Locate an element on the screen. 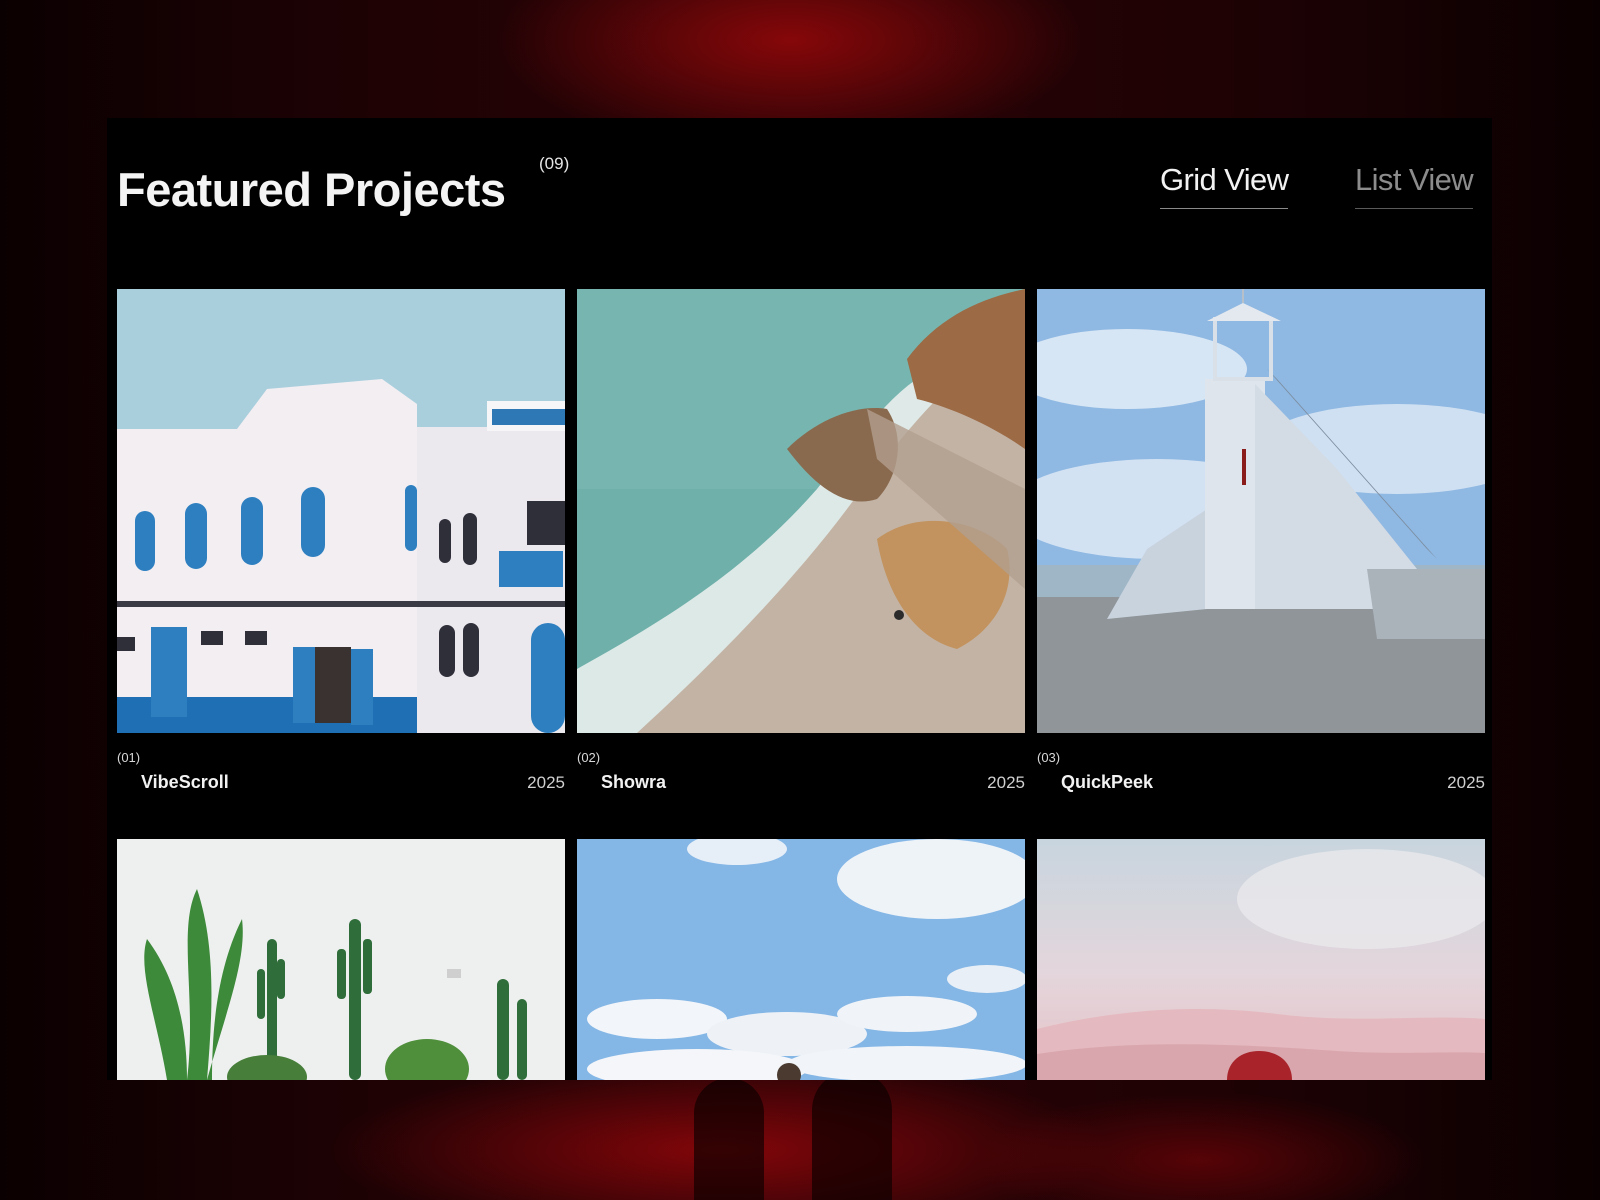 This screenshot has height=1200, width=1600. project-number: (02) is located at coordinates (589, 757).